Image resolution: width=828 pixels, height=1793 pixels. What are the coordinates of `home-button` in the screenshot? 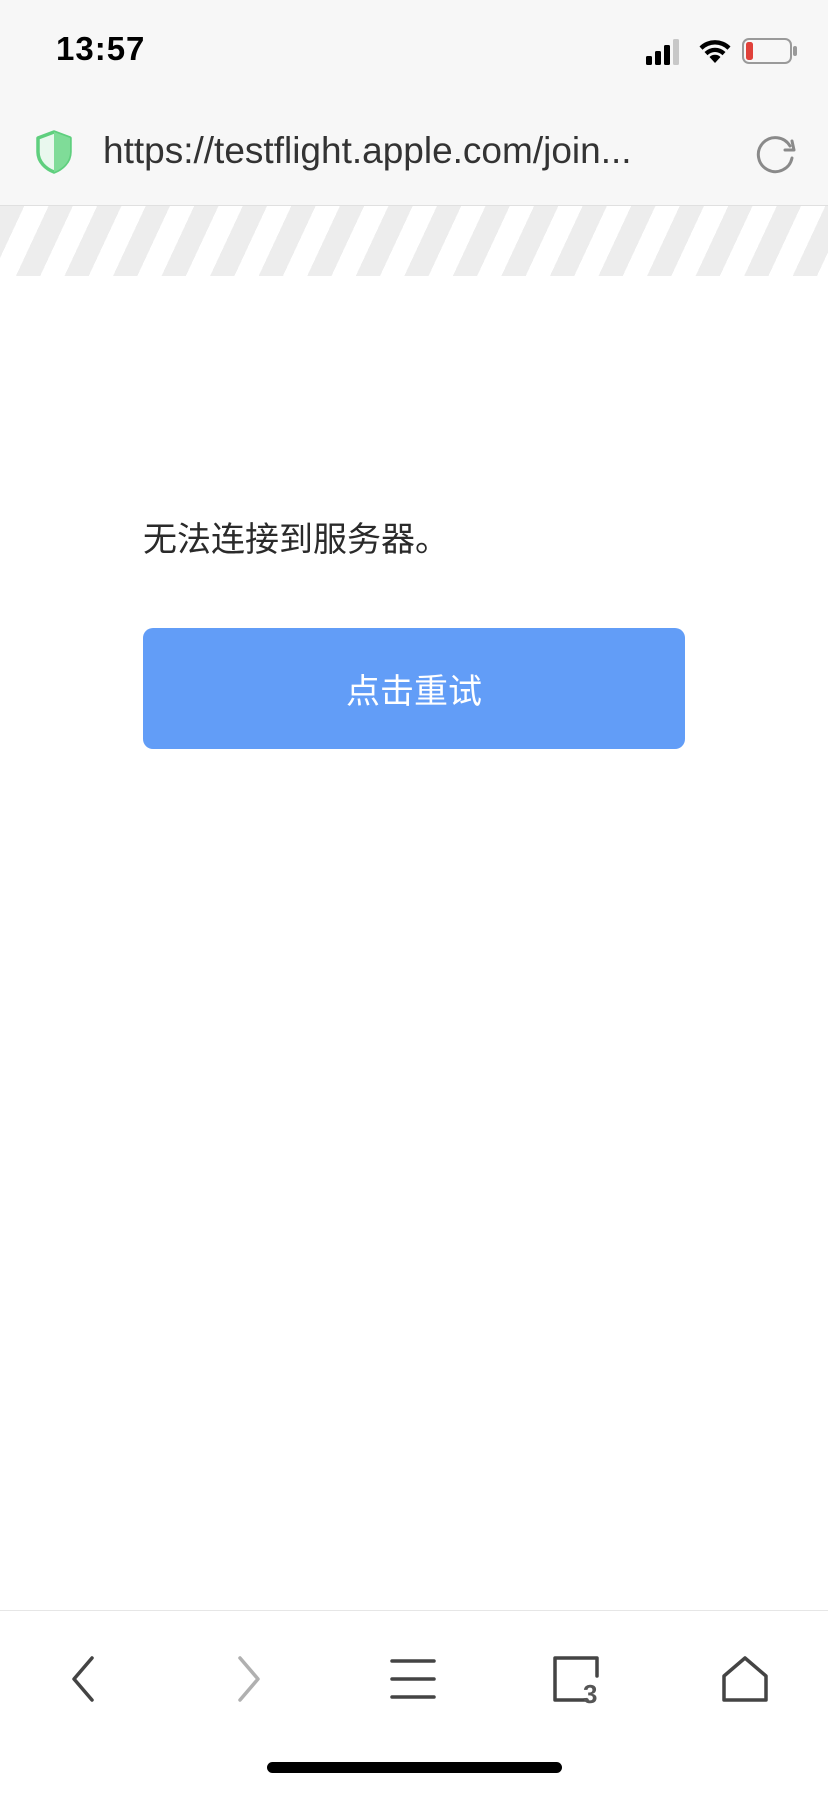 It's located at (745, 1679).